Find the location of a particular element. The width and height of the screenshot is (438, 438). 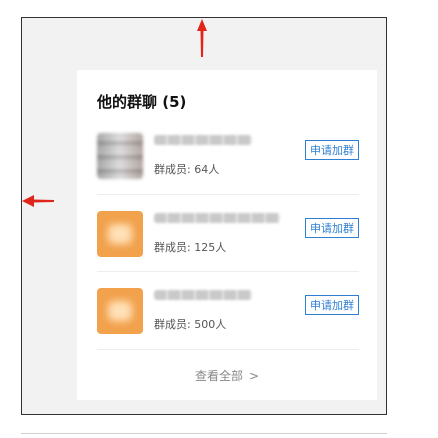

arrow-left-icon is located at coordinates (38, 201).